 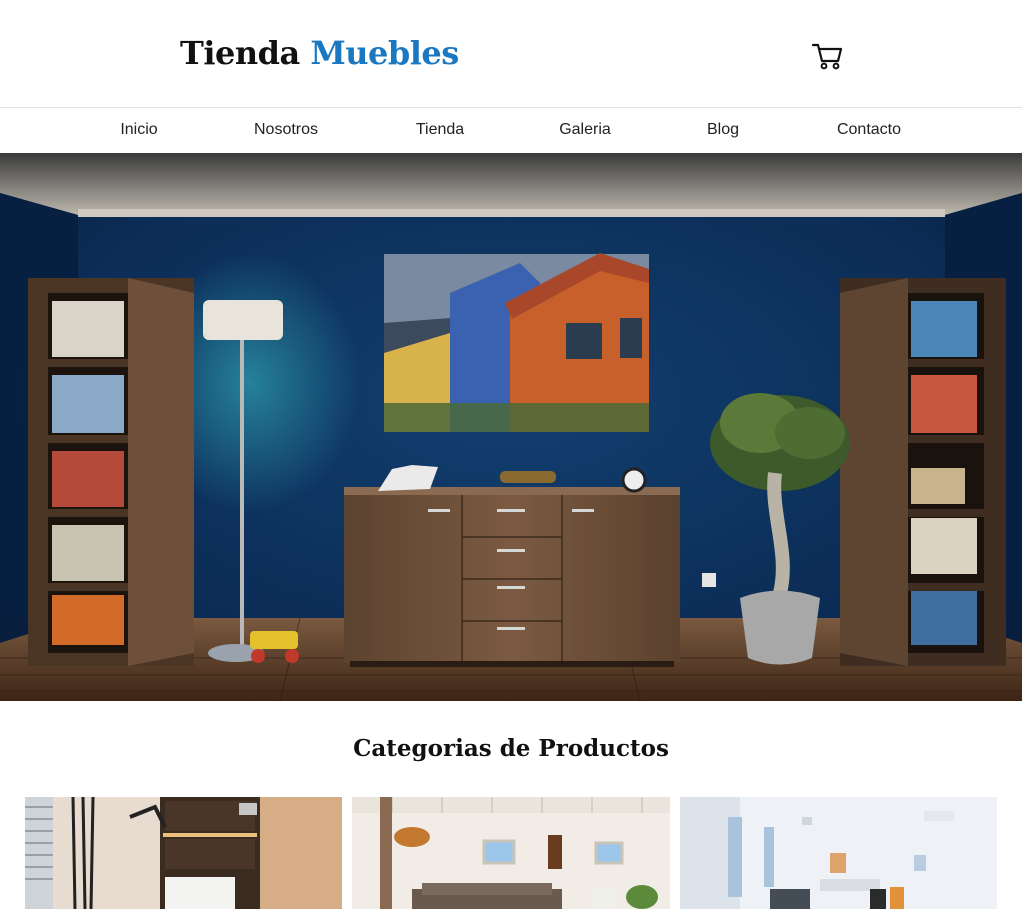 I want to click on nav-item-contacto: Contacto, so click(x=869, y=130).